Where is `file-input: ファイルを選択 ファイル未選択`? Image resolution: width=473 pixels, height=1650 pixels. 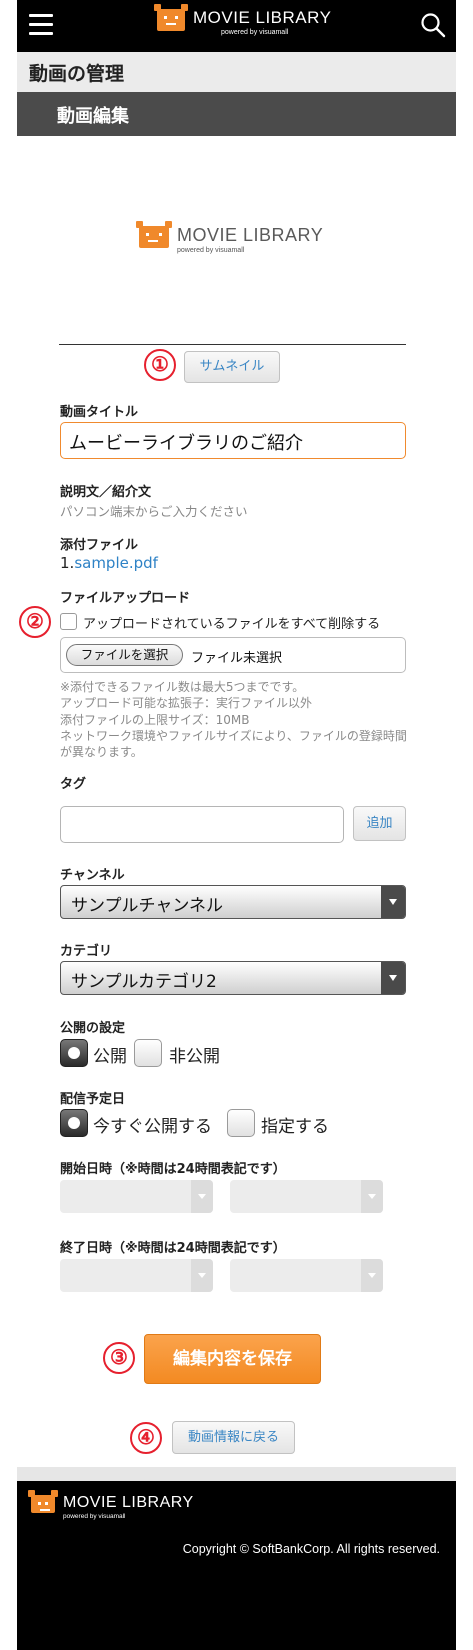 file-input: ファイルを選択 ファイル未選択 is located at coordinates (233, 655).